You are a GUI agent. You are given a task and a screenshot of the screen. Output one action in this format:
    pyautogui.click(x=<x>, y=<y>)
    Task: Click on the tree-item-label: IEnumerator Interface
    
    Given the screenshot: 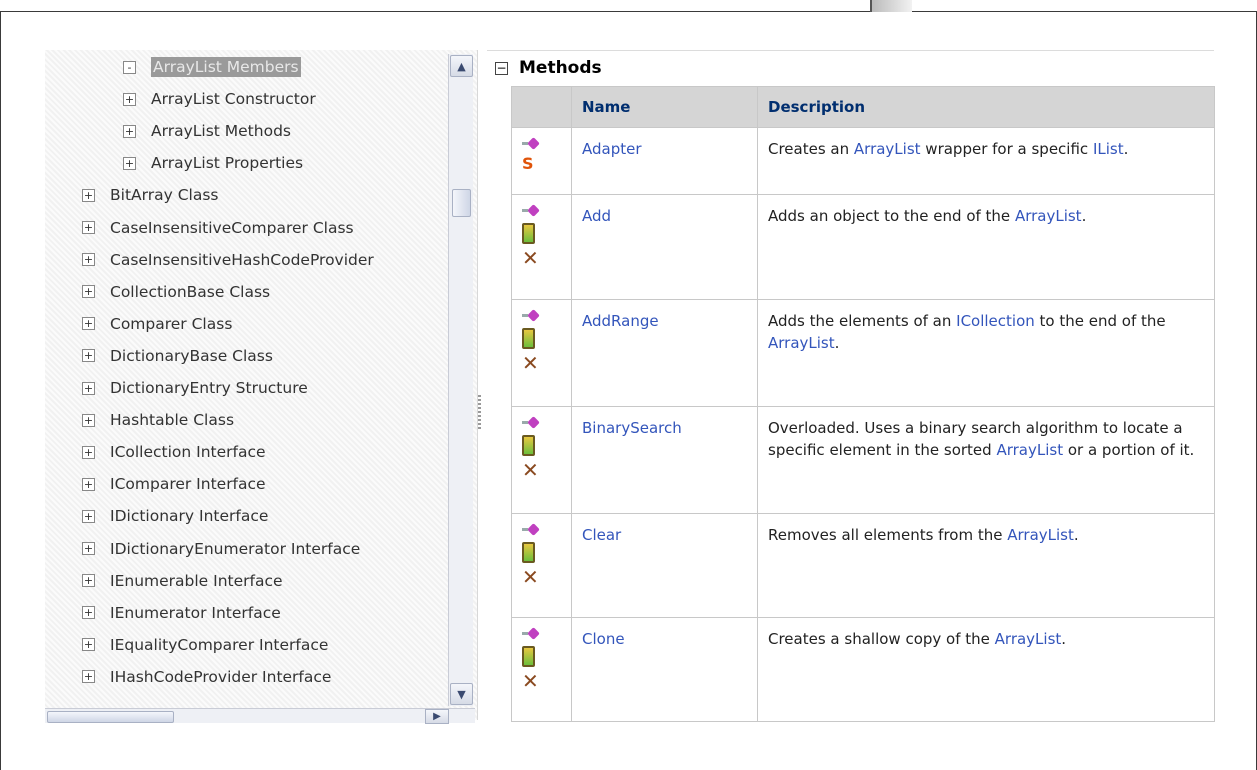 What is the action you would take?
    pyautogui.click(x=195, y=613)
    